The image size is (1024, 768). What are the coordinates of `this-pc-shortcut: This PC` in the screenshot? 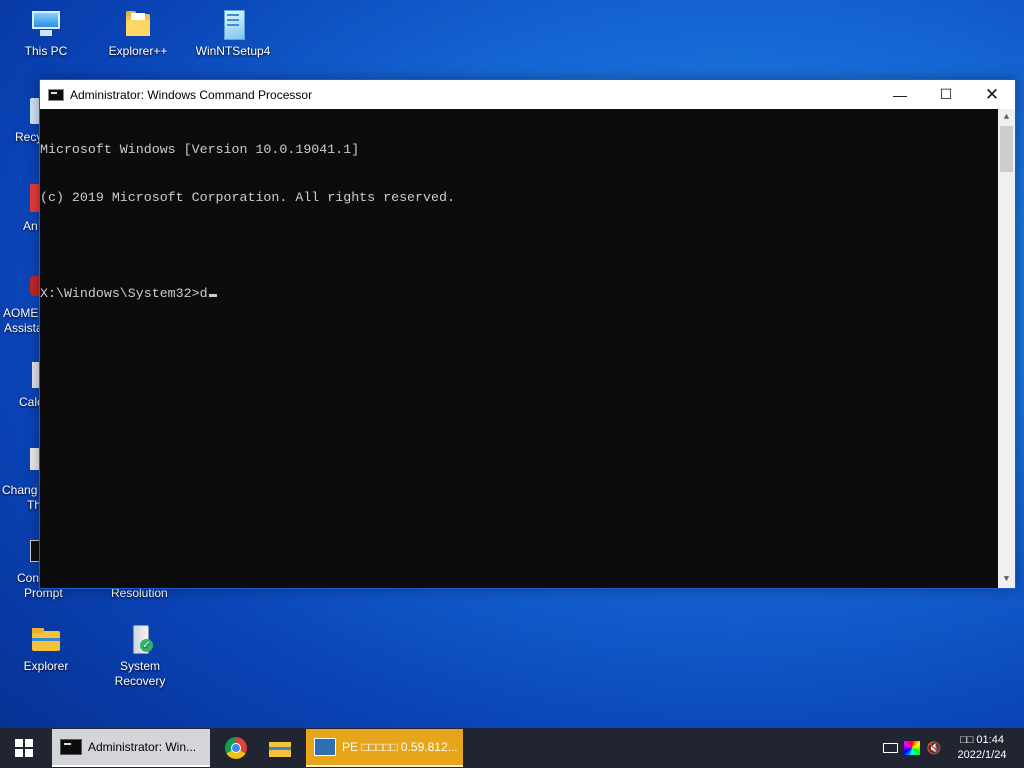 It's located at (46, 33).